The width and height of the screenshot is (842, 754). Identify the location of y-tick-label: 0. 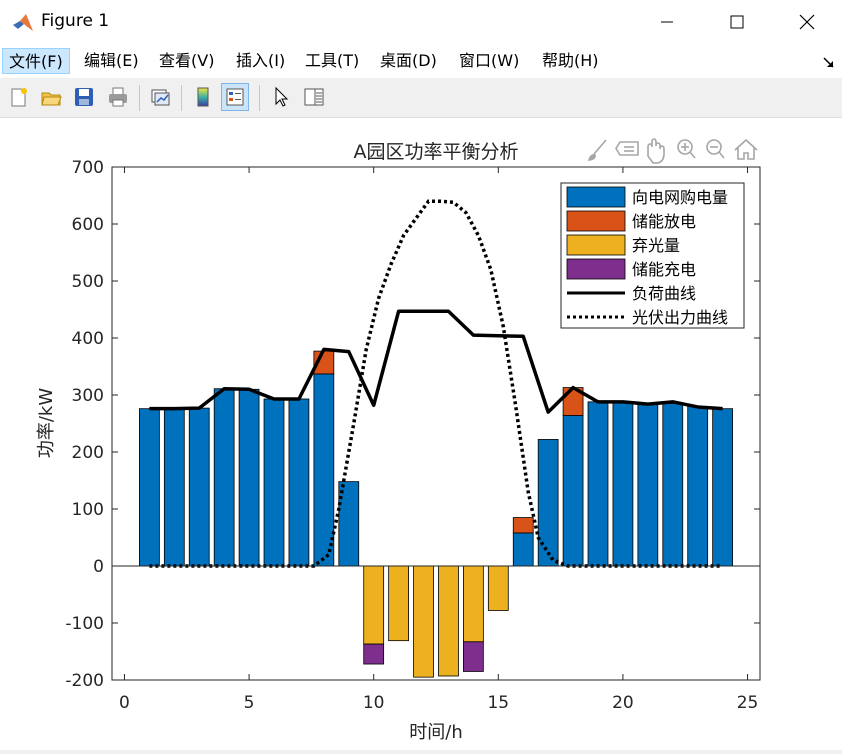
(98, 567).